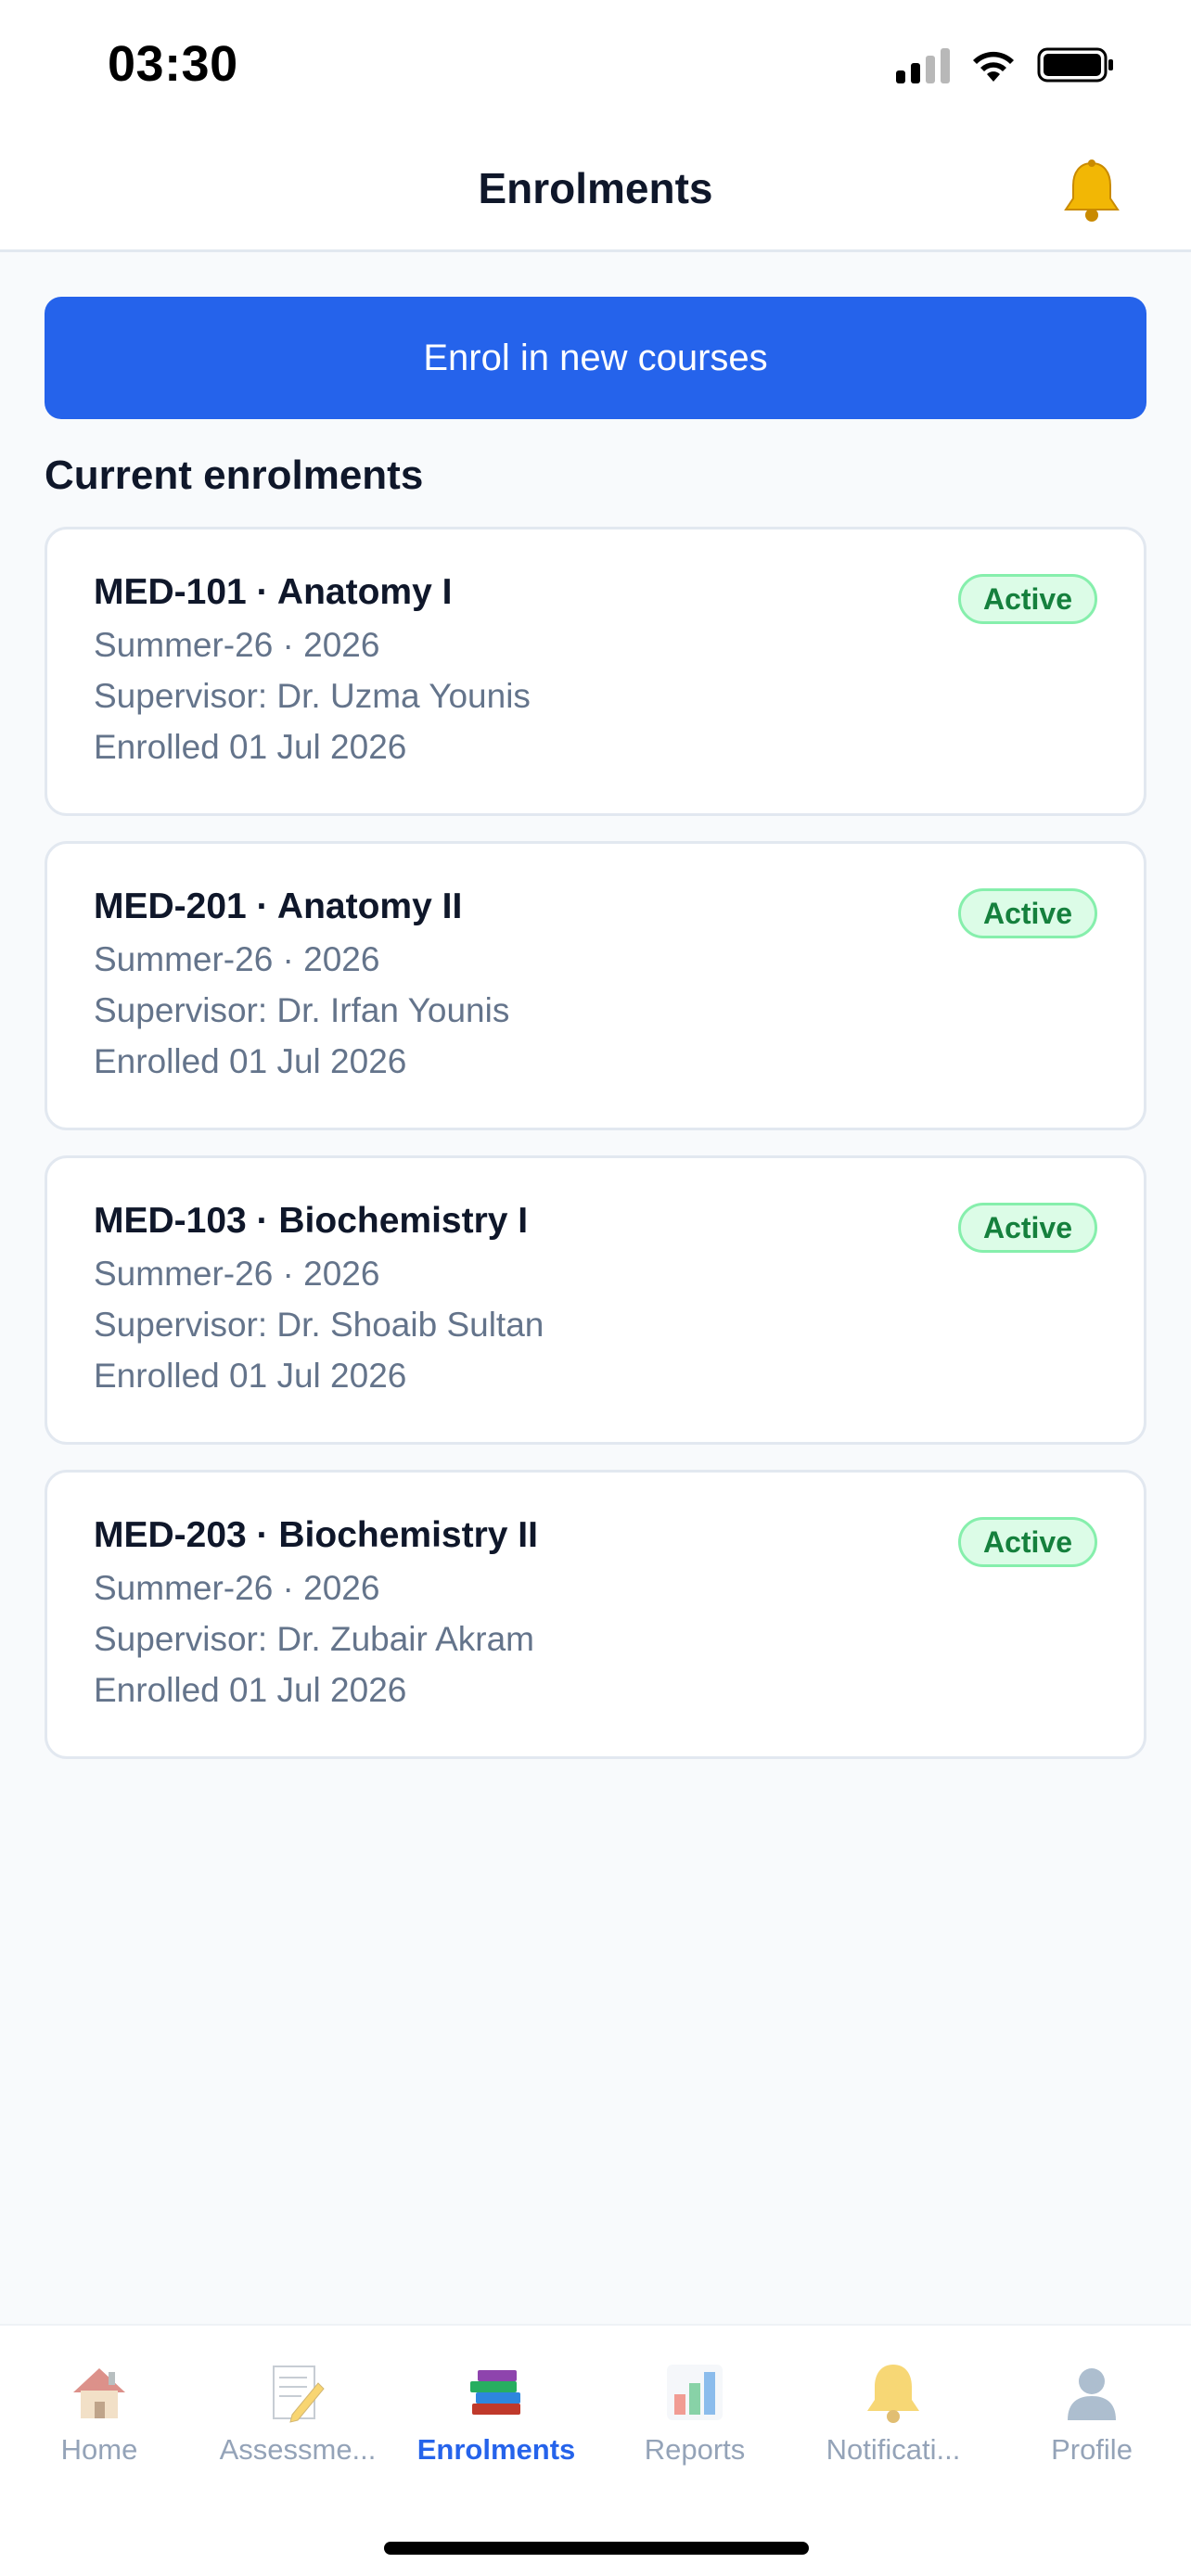  I want to click on section-title: Current enrolments, so click(235, 475).